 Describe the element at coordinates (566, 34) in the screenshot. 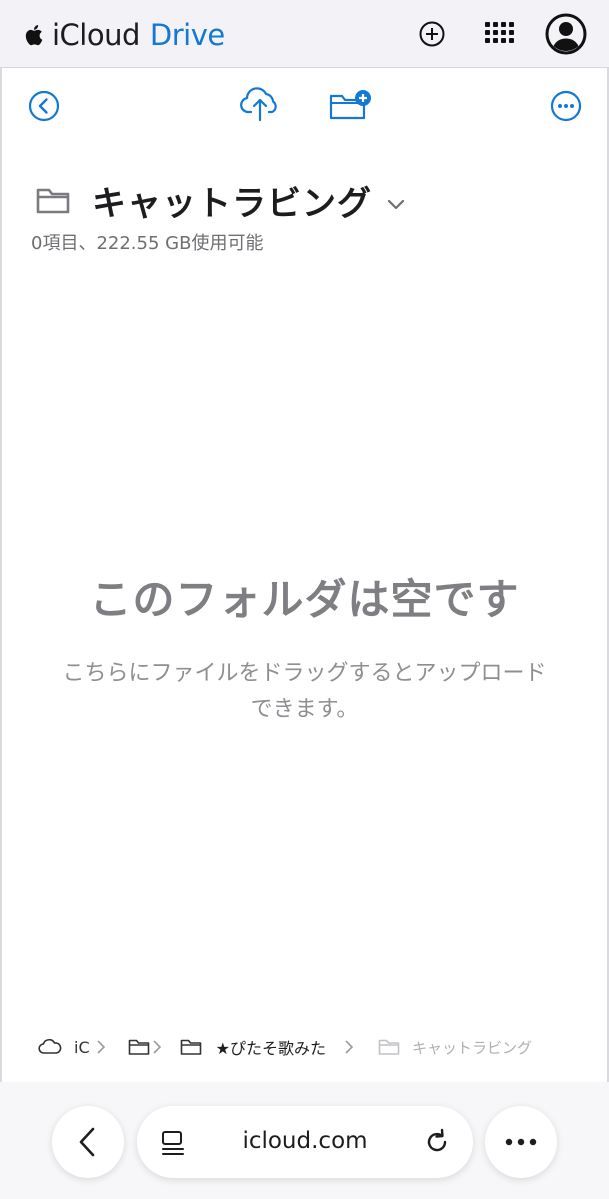

I see `account-icon` at that location.